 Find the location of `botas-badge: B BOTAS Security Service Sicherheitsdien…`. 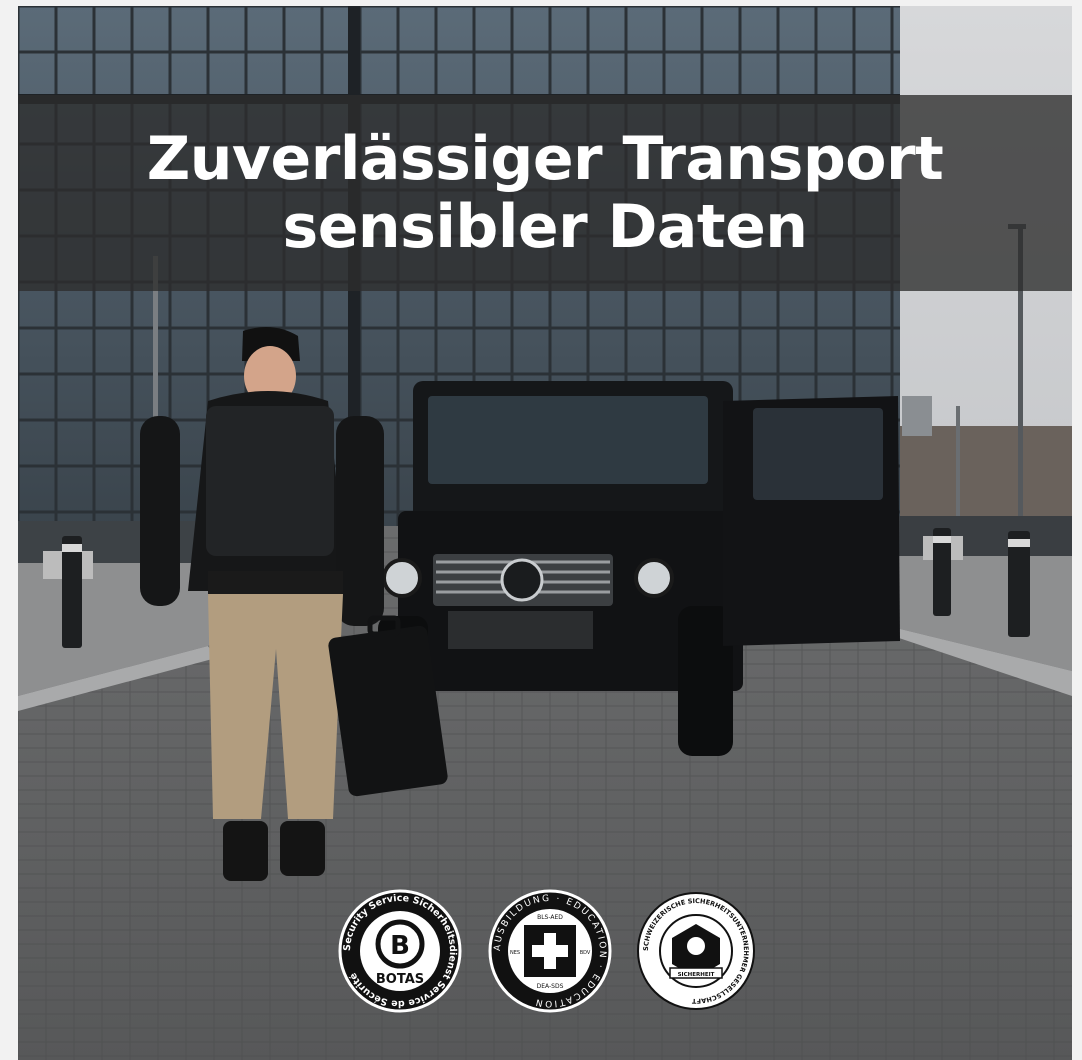

botas-badge: B BOTAS Security Service Sicherheitsdien… is located at coordinates (400, 951).